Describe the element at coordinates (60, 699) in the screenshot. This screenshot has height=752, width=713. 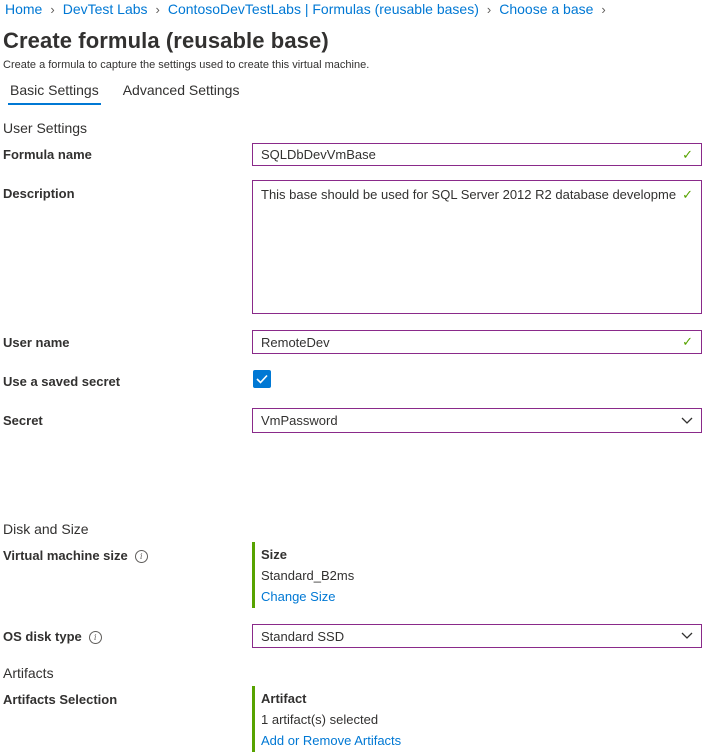
I see `artifacts-selection-label: Artifacts Selection` at that location.